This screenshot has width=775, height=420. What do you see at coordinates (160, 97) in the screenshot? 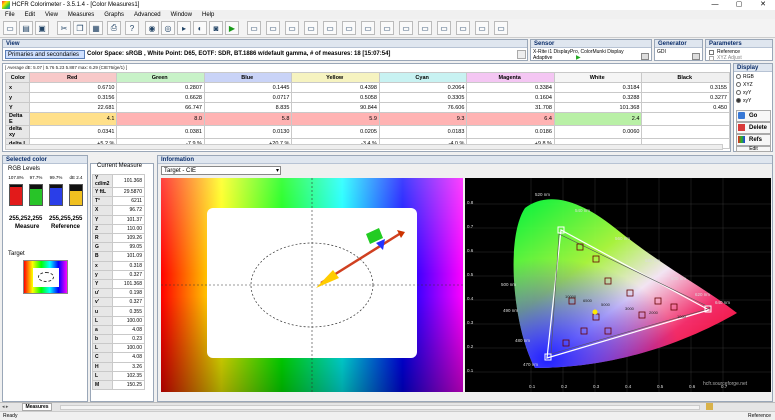
I see `table-cell: 0.6628` at bounding box center [160, 97].